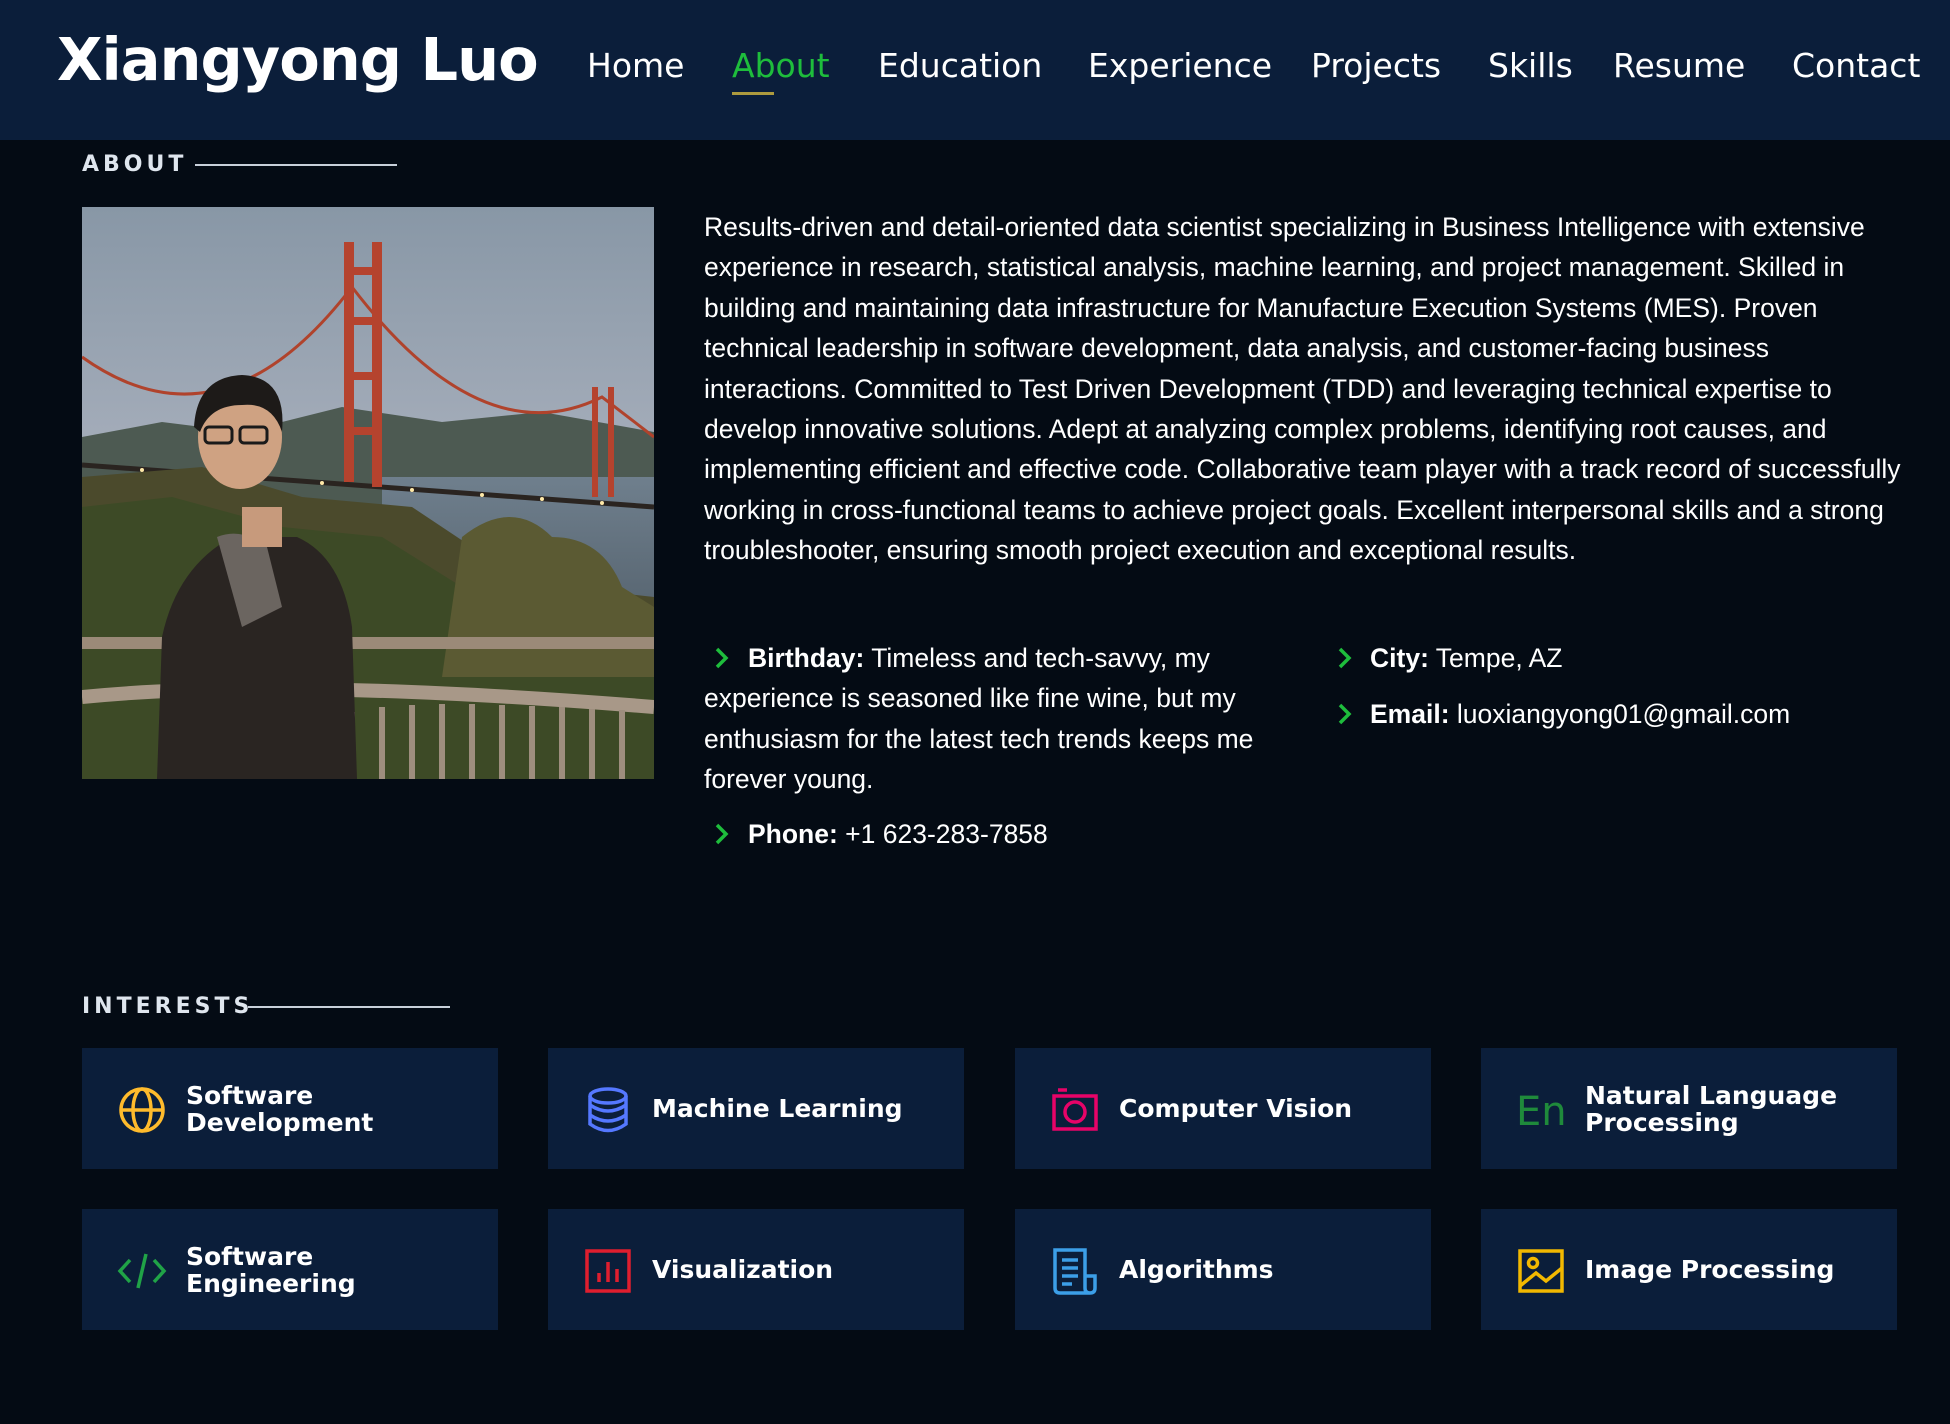  What do you see at coordinates (1196, 1269) in the screenshot?
I see `interest-label: Algorithms` at bounding box center [1196, 1269].